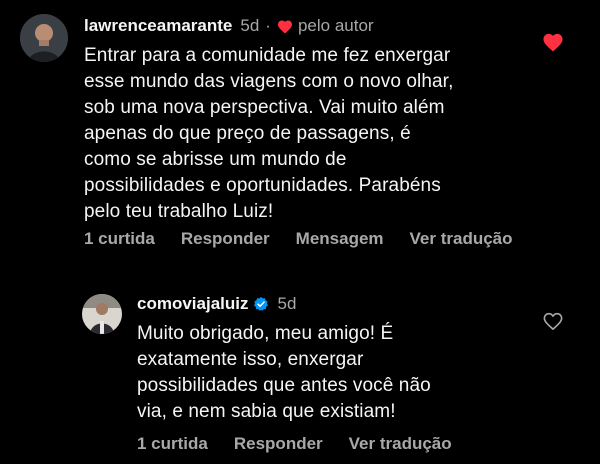  What do you see at coordinates (192, 304) in the screenshot?
I see `username: comoviajaluiz` at bounding box center [192, 304].